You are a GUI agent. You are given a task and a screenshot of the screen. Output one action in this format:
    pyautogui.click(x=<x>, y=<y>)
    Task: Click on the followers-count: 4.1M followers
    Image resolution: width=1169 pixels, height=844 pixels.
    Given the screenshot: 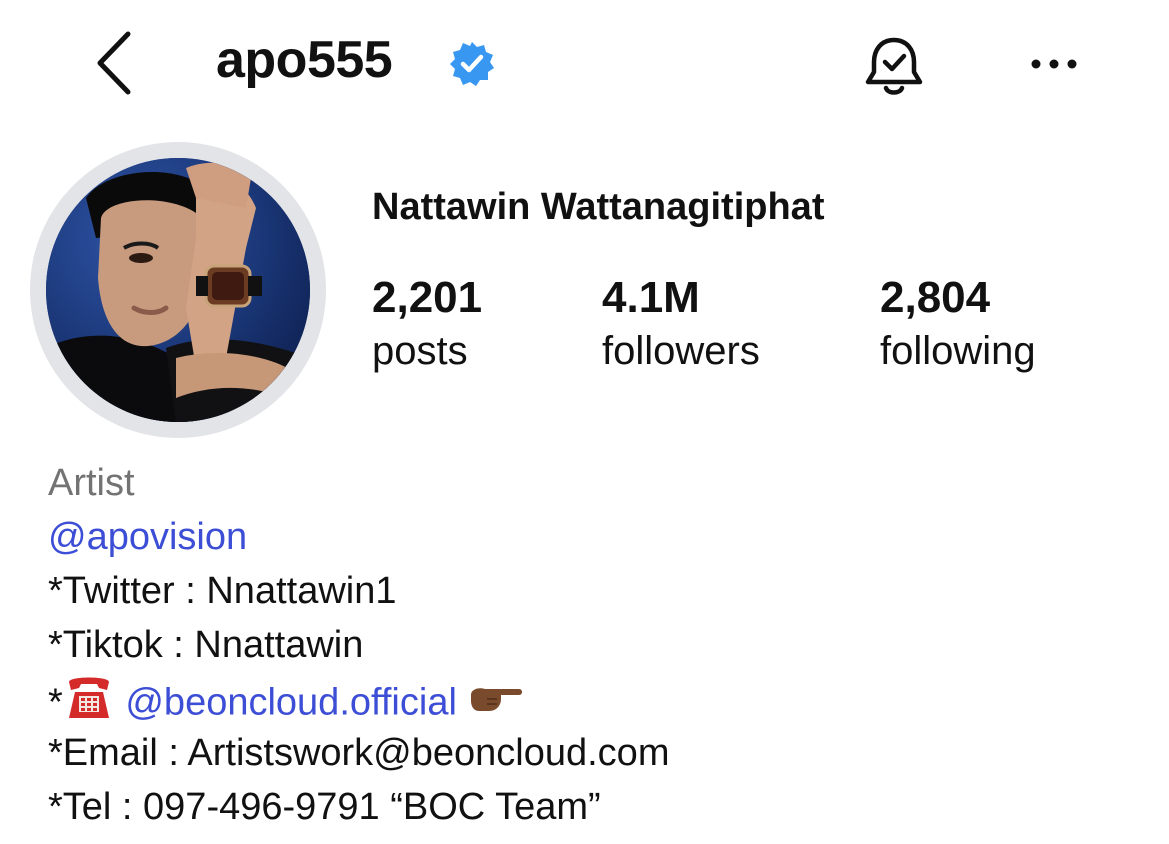 What is the action you would take?
    pyautogui.click(x=681, y=325)
    